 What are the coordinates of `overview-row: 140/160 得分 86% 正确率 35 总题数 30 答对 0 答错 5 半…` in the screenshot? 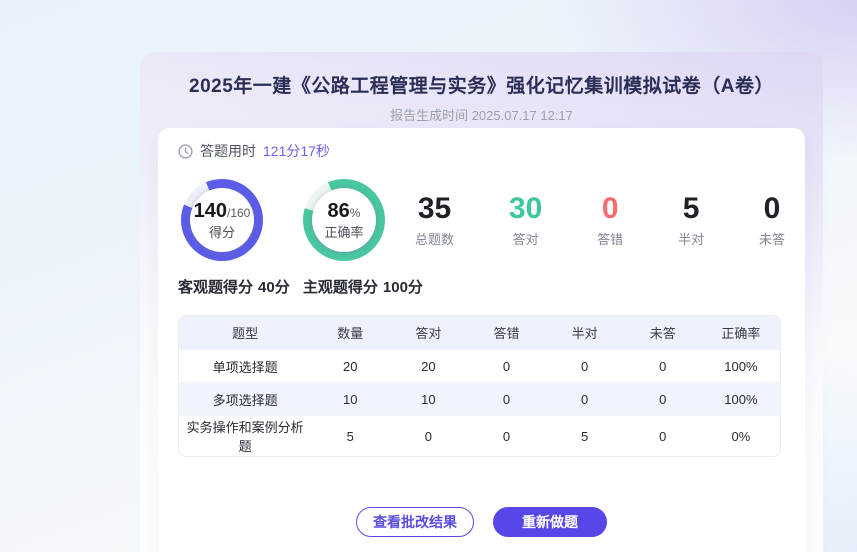 It's located at (481, 220).